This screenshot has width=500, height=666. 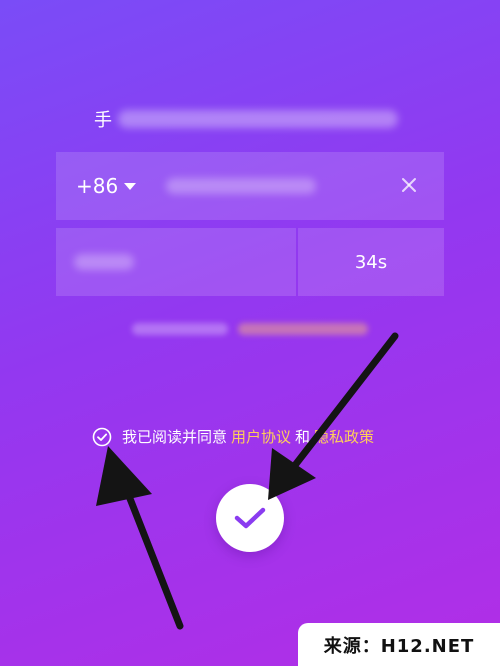 What do you see at coordinates (261, 436) in the screenshot?
I see `user-agreement-link: 用户协议` at bounding box center [261, 436].